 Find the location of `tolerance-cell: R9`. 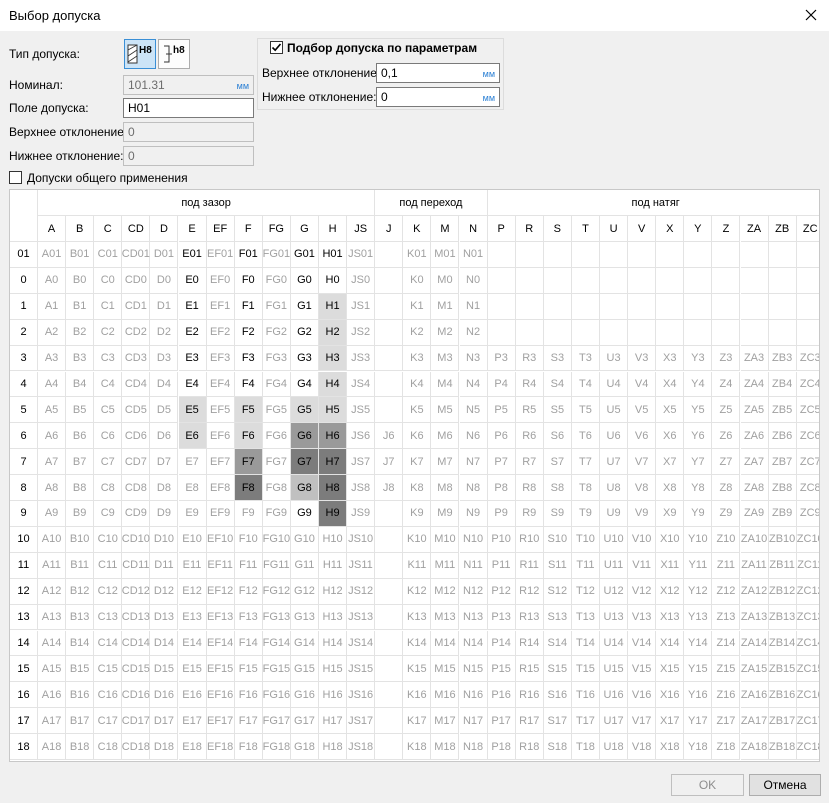

tolerance-cell: R9 is located at coordinates (529, 514).